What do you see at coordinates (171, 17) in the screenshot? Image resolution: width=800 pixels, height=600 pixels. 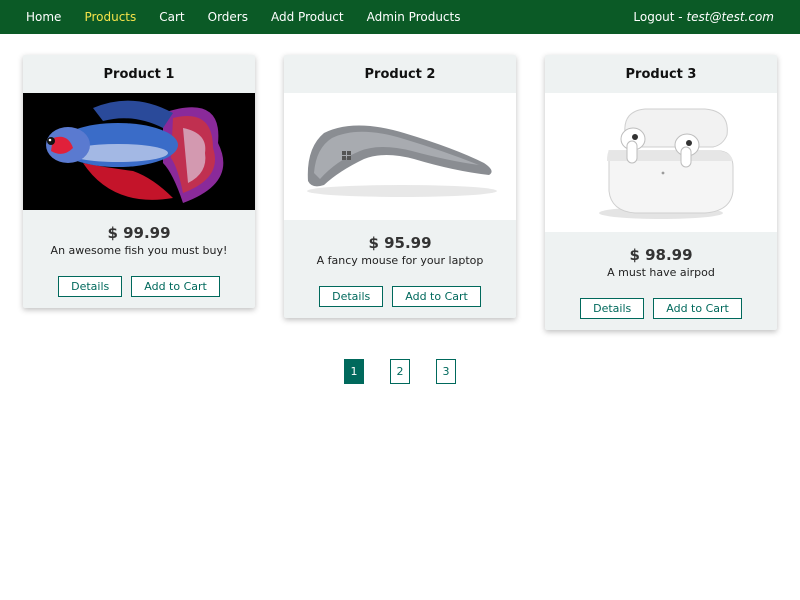 I see `nav-cart-link: Cart` at bounding box center [171, 17].